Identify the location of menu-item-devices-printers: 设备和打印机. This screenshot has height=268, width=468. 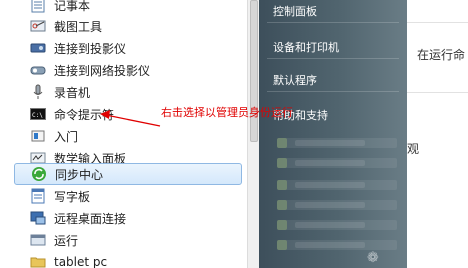
(306, 47).